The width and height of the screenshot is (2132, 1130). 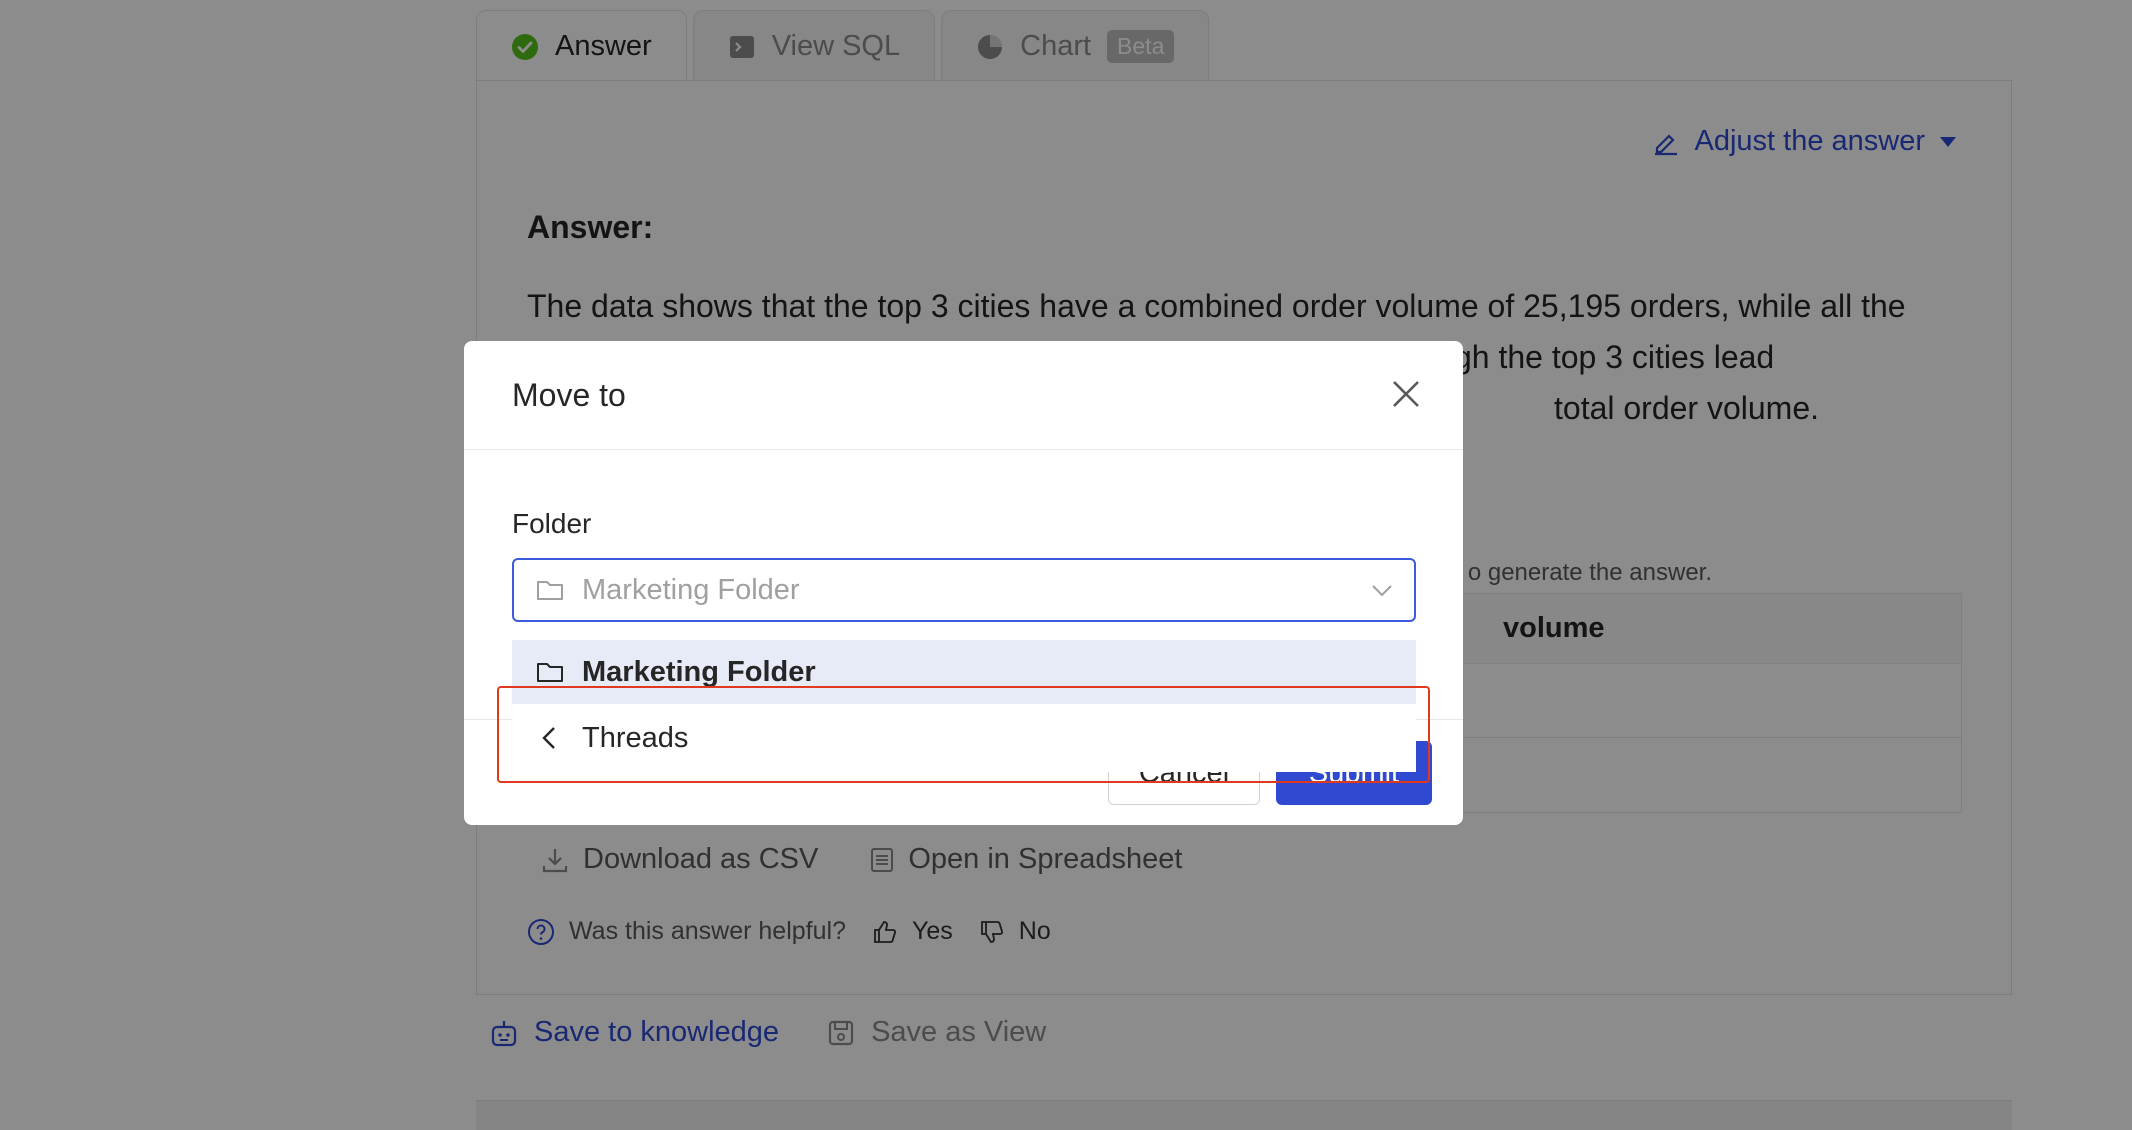 I want to click on dropdown-item-threads: Threads, so click(x=964, y=738).